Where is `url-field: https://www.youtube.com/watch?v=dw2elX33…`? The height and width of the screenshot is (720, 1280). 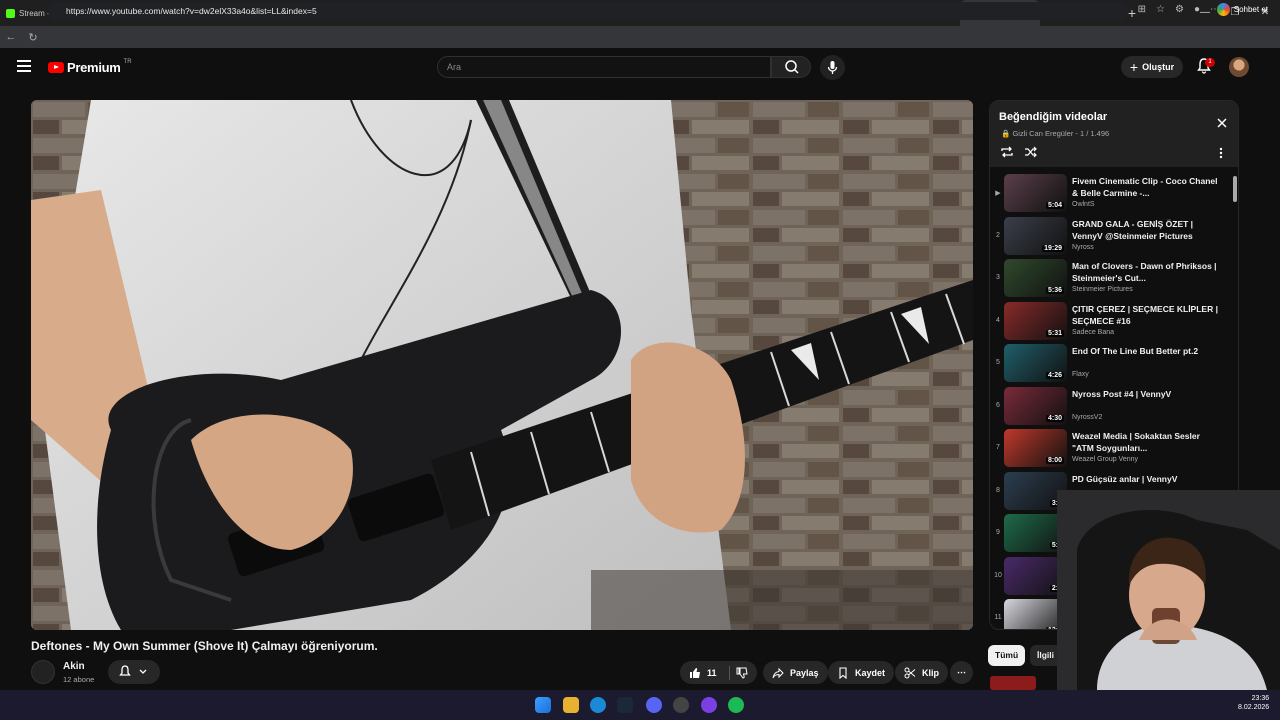 url-field: https://www.youtube.com/watch?v=dw2elX33… is located at coordinates (588, 11).